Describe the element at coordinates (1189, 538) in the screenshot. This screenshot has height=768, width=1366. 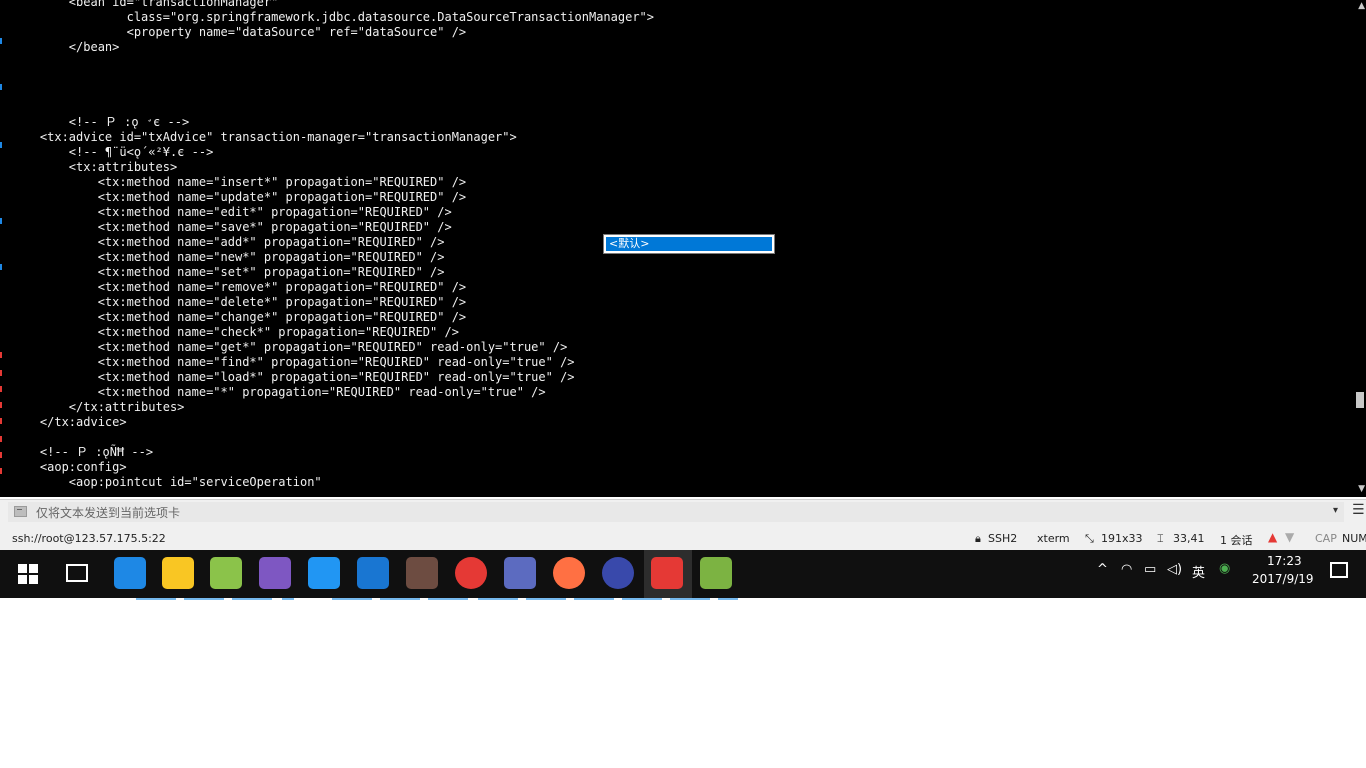
I see `cursor-position-label: 33,41` at that location.